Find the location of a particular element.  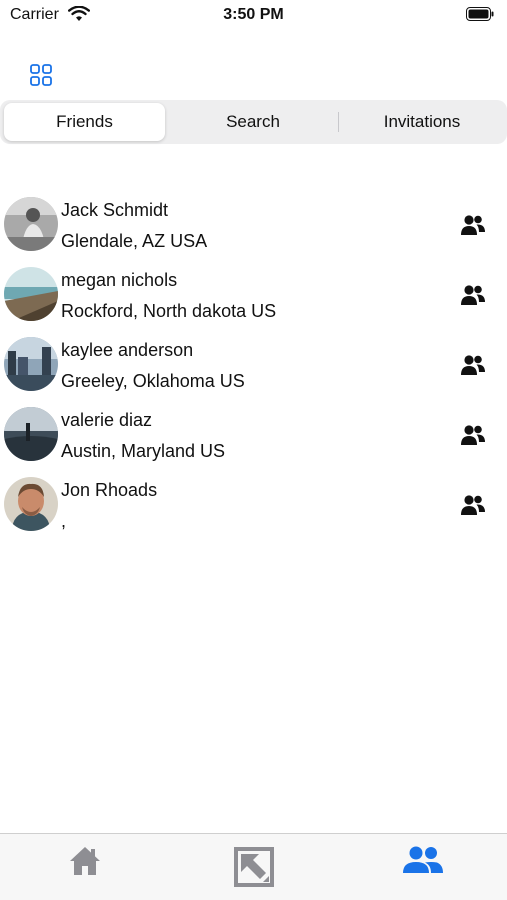

friend-name: Jack Schmidt is located at coordinates (115, 210).